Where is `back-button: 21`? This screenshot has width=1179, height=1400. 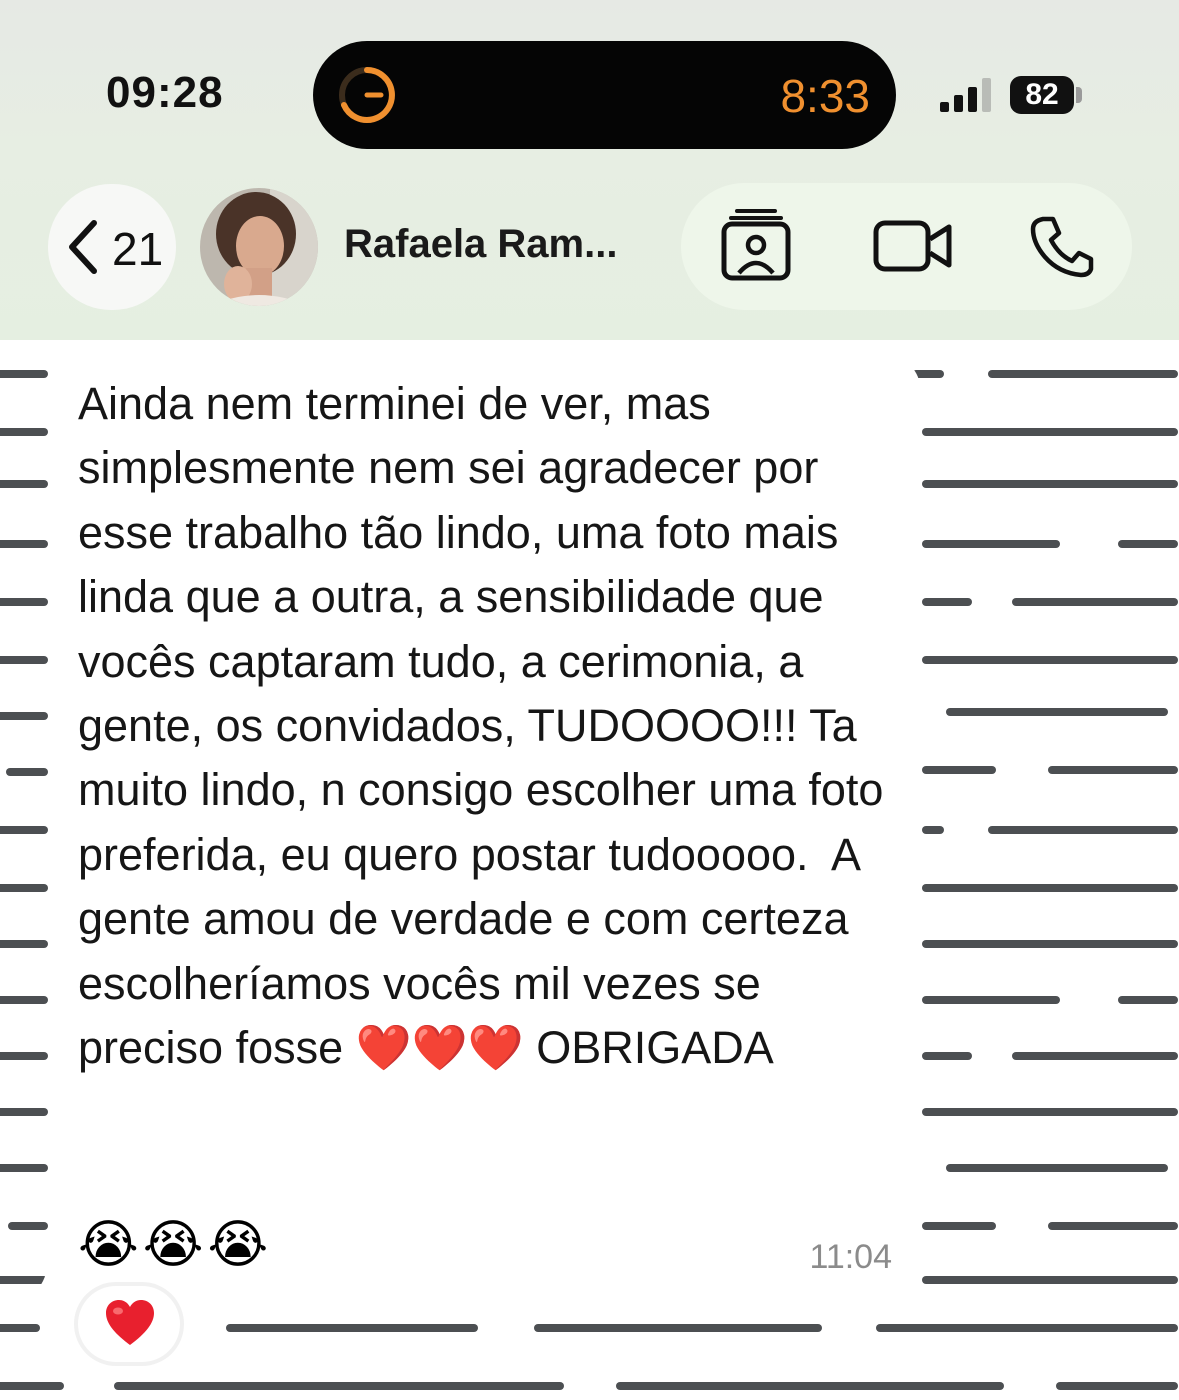 back-button: 21 is located at coordinates (112, 247).